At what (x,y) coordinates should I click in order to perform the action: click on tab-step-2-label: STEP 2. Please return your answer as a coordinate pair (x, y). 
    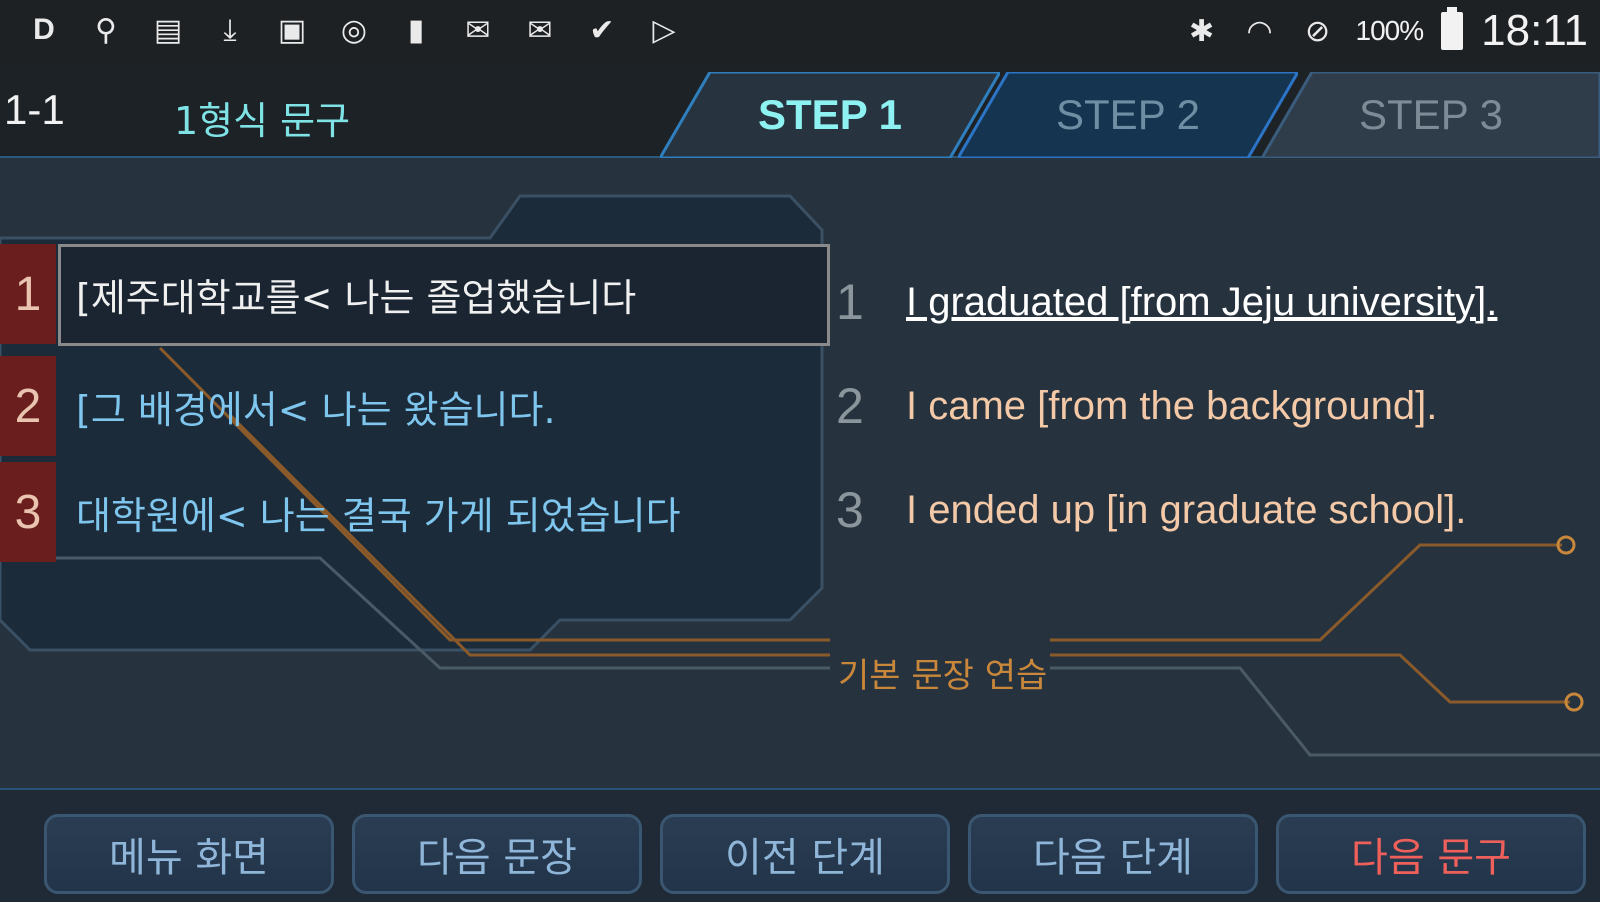
    Looking at the image, I should click on (1128, 114).